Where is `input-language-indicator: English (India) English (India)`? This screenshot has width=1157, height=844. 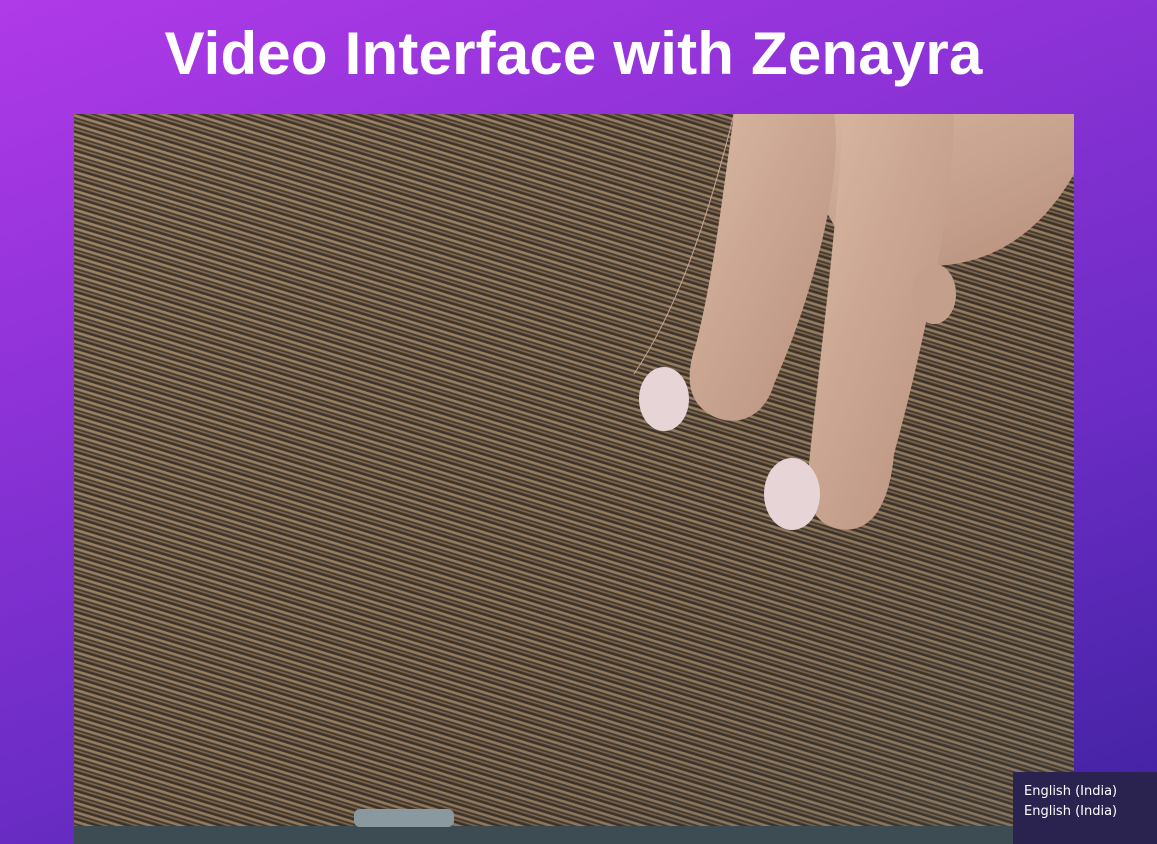
input-language-indicator: English (India) English (India) is located at coordinates (1085, 808).